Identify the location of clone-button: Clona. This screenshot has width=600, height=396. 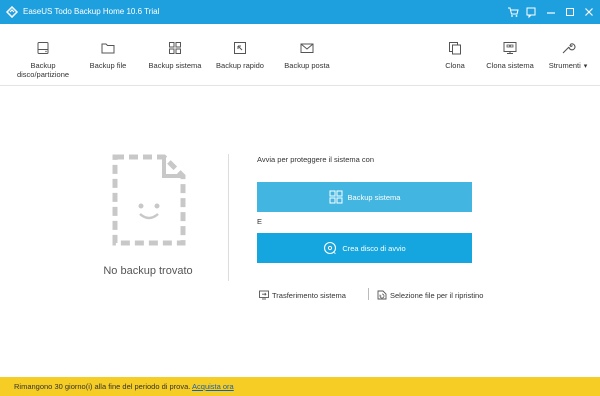
(455, 55).